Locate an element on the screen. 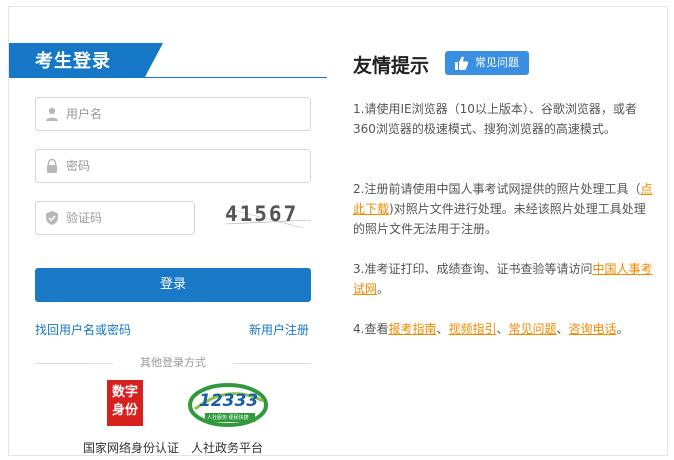 This screenshot has height=460, width=674. tip-item-4: 4.查看报考指南、视频指引、常见问题、咨询电话。 is located at coordinates (503, 329).